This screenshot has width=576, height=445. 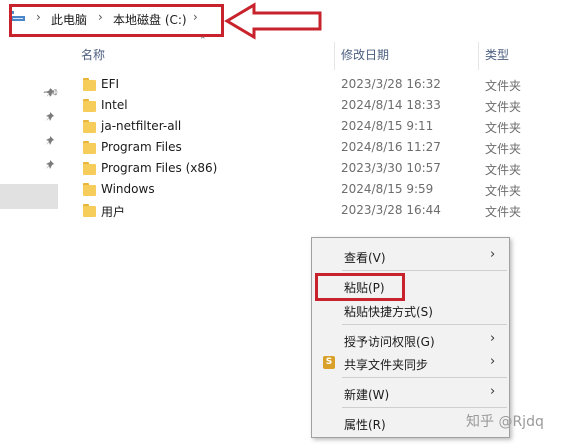 What do you see at coordinates (93, 54) in the screenshot?
I see `column-header-name: 名称` at bounding box center [93, 54].